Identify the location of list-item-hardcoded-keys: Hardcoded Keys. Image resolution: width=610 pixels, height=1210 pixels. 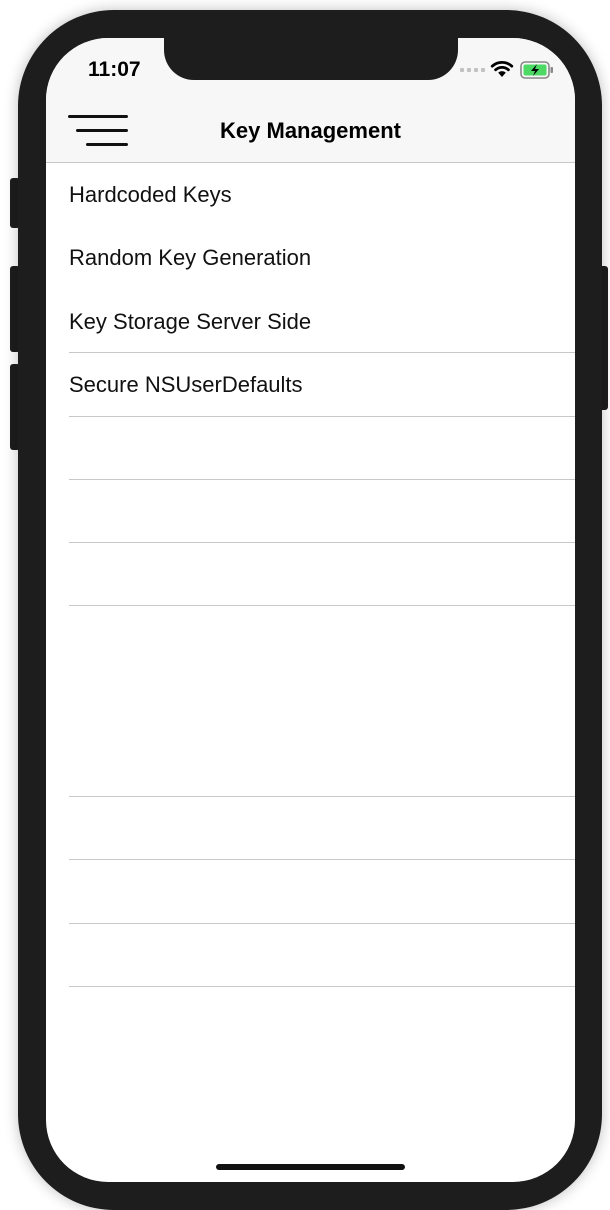
(322, 194).